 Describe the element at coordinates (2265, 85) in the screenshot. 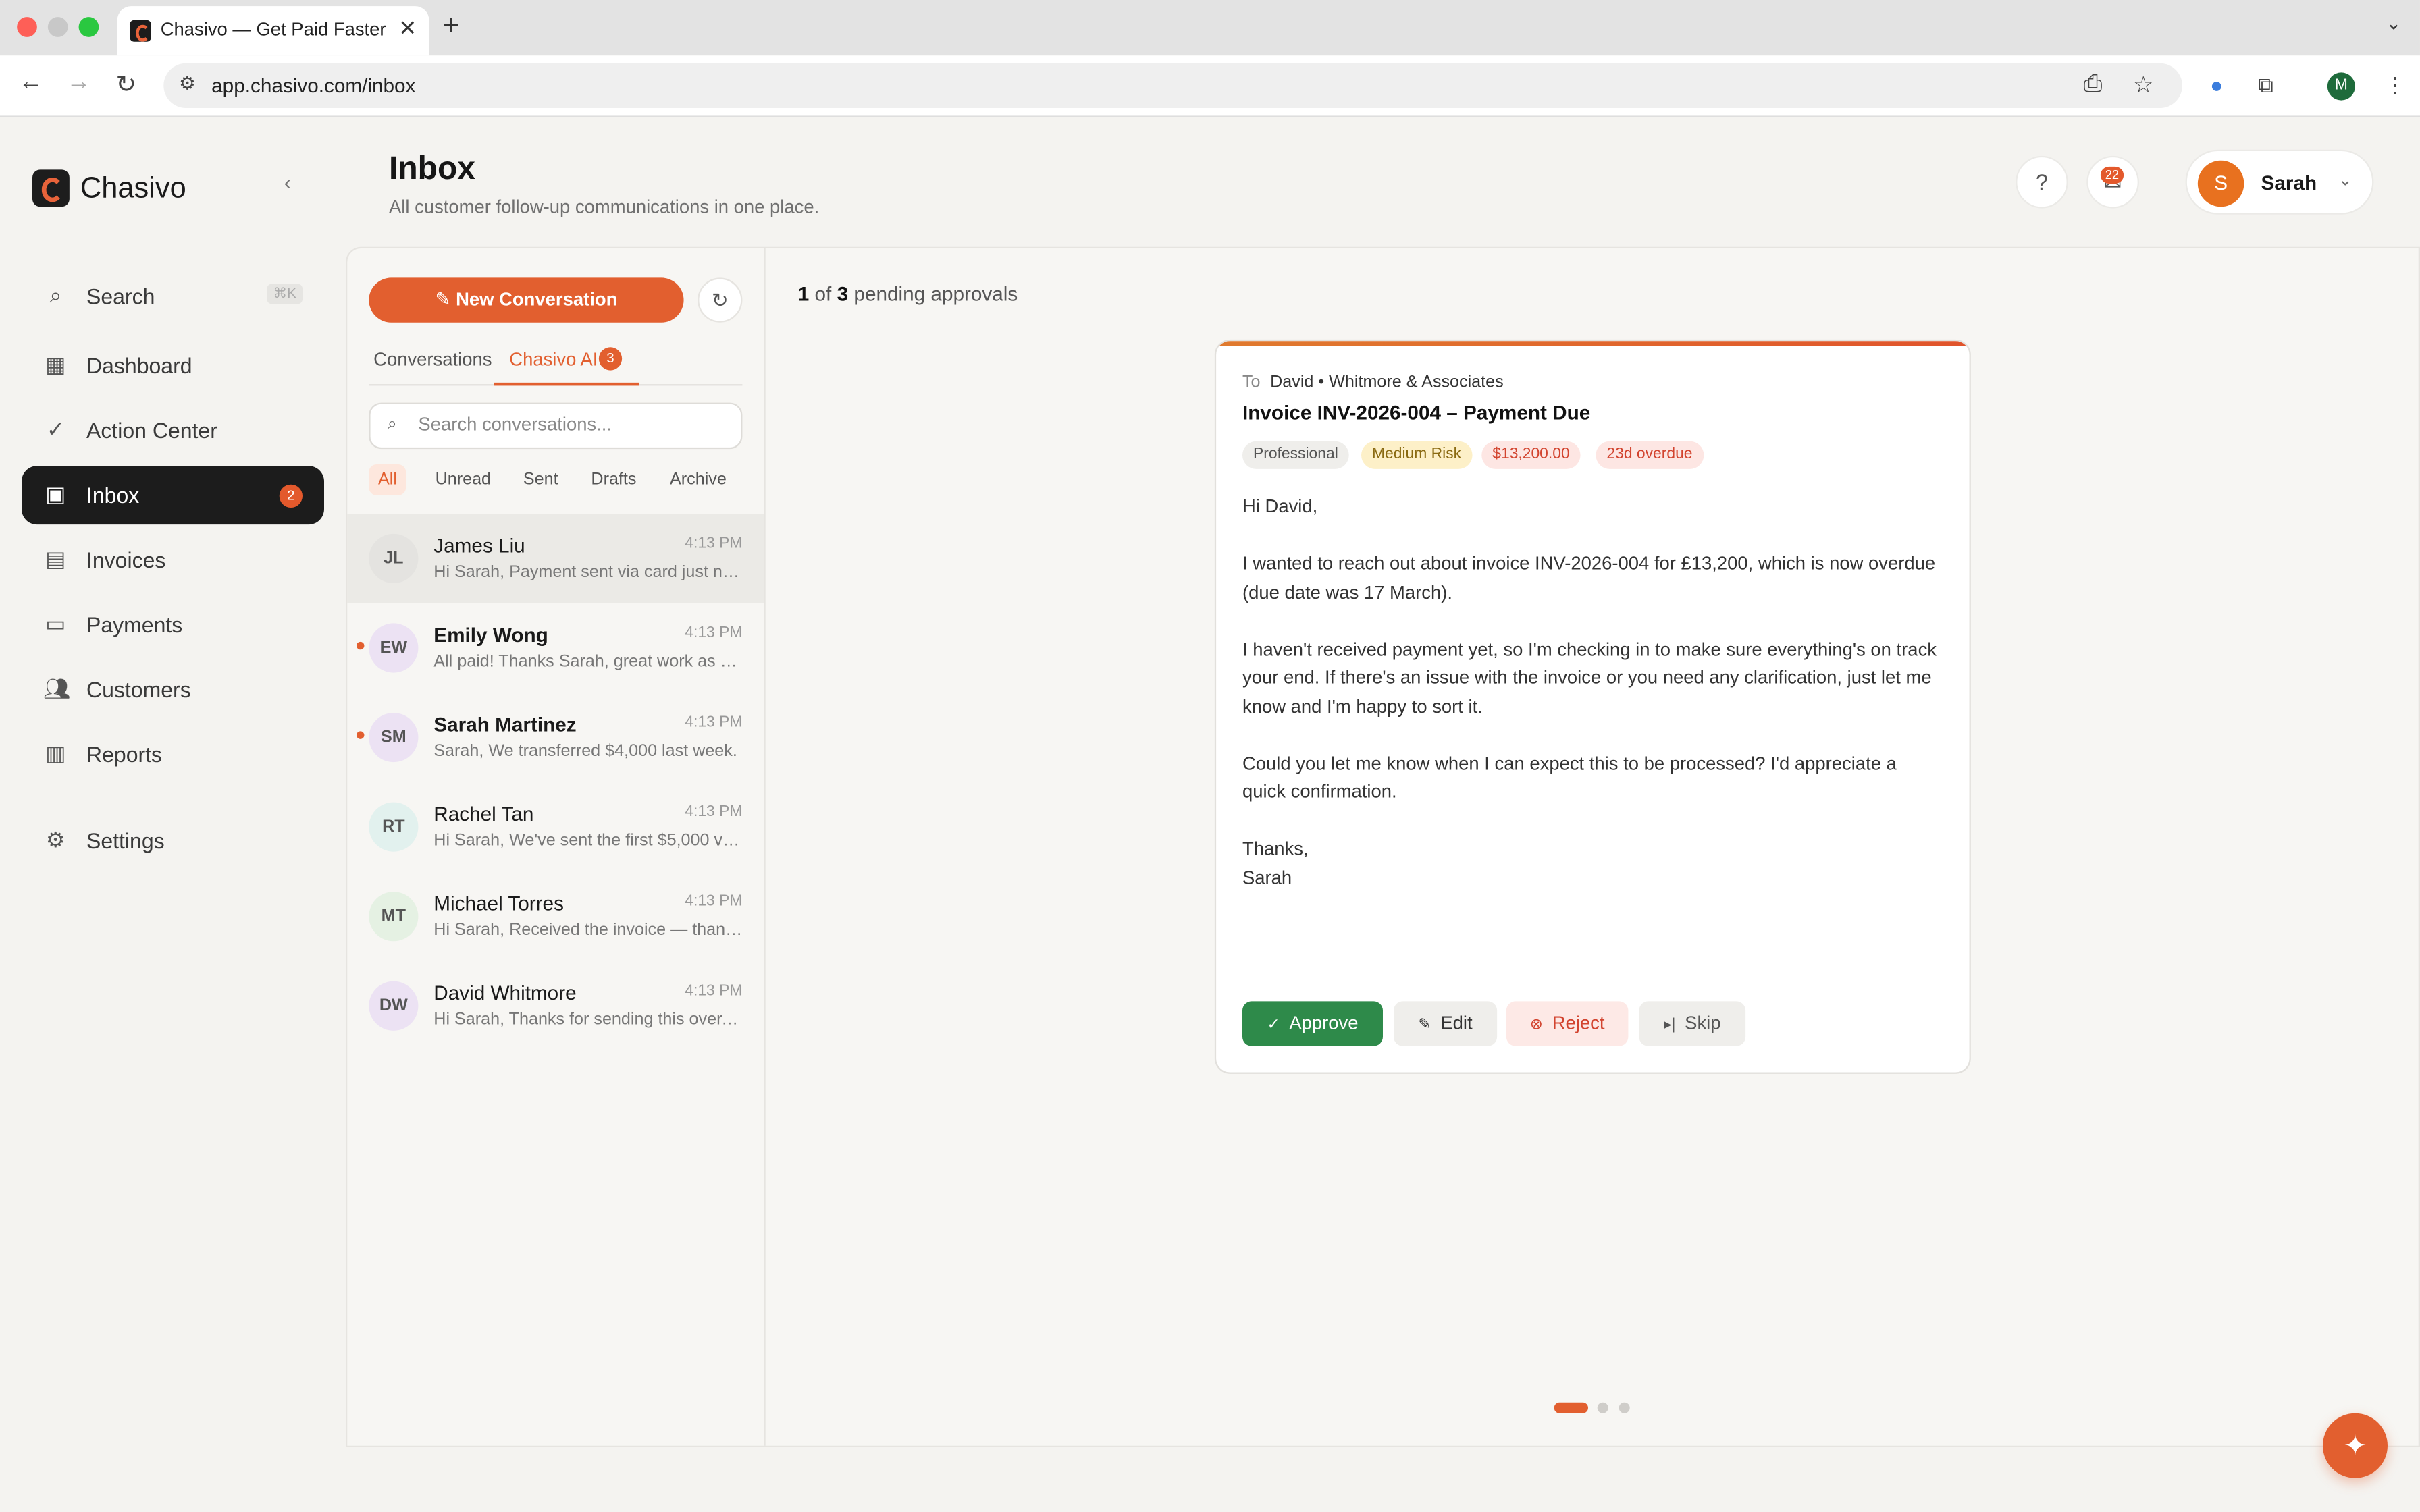

I see `extensions-puzzle-icon: ⧉` at that location.